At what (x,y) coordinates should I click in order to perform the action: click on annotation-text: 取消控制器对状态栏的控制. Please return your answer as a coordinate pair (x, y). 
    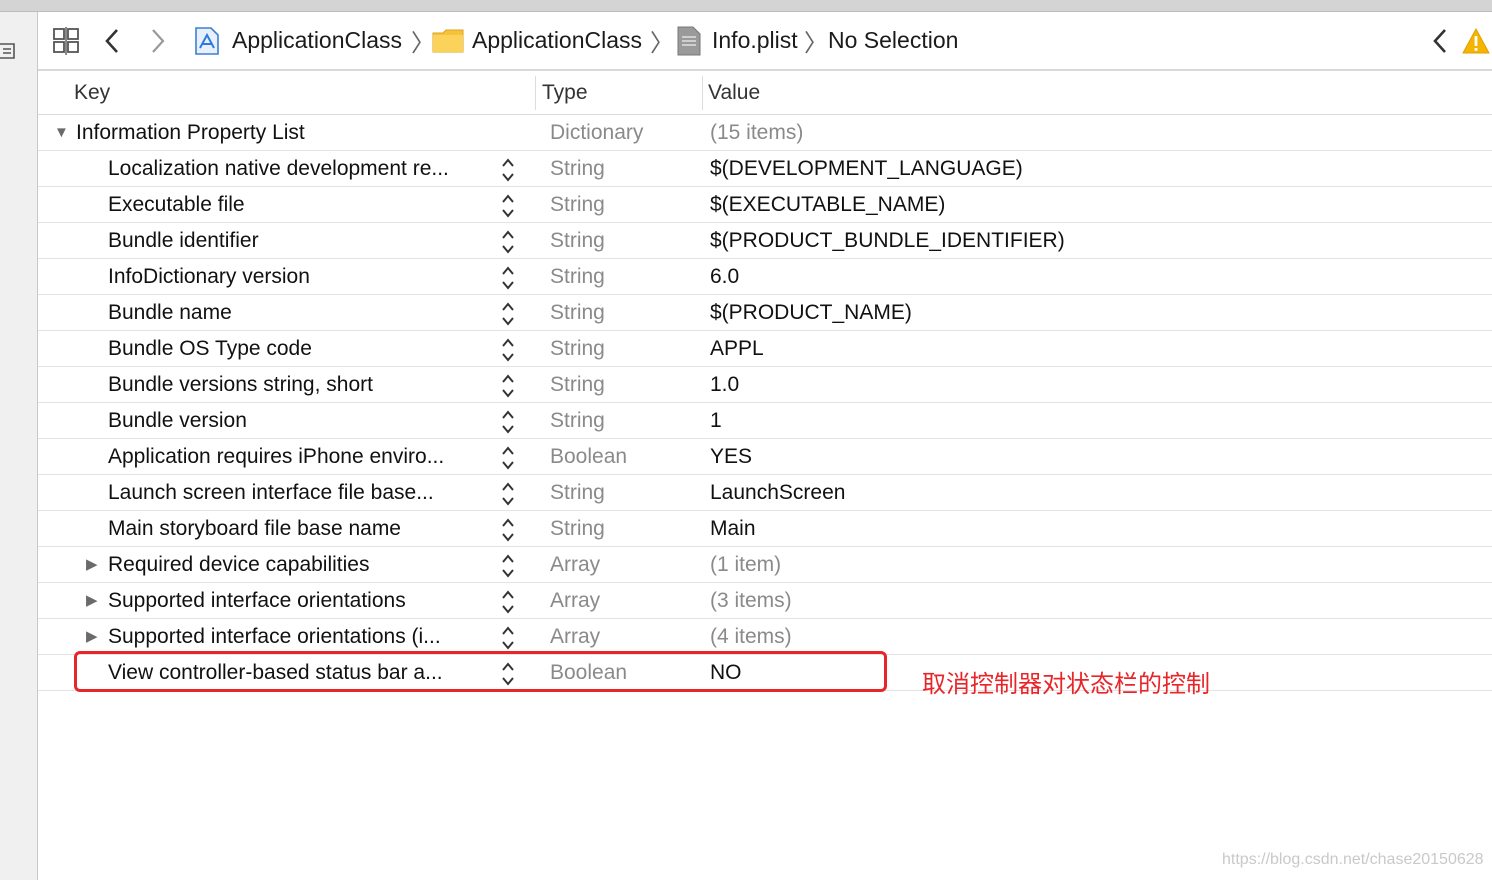
    Looking at the image, I should click on (1066, 684).